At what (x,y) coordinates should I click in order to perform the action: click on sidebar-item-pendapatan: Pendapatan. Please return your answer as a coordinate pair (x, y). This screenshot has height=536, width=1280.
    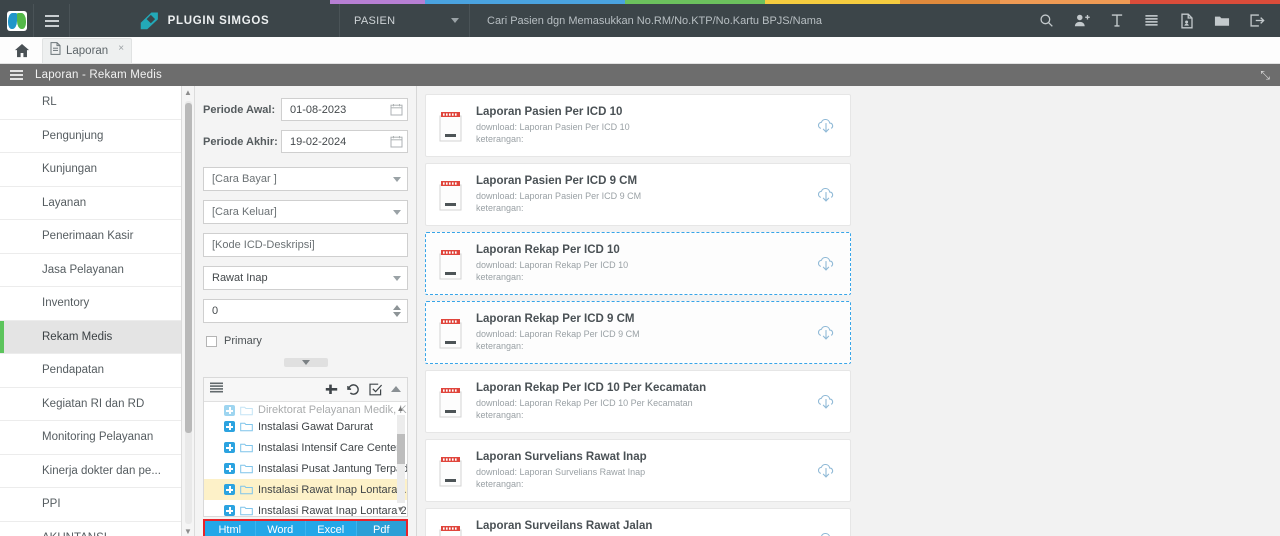
    Looking at the image, I should click on (90, 371).